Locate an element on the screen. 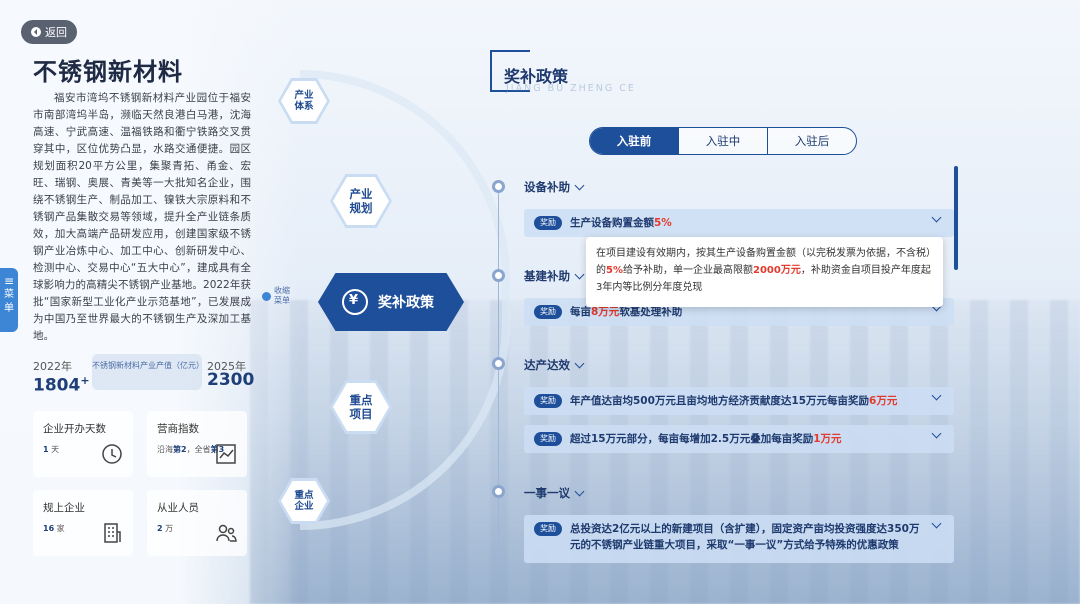  side-menu-label: 菜单 is located at coordinates (9, 301).